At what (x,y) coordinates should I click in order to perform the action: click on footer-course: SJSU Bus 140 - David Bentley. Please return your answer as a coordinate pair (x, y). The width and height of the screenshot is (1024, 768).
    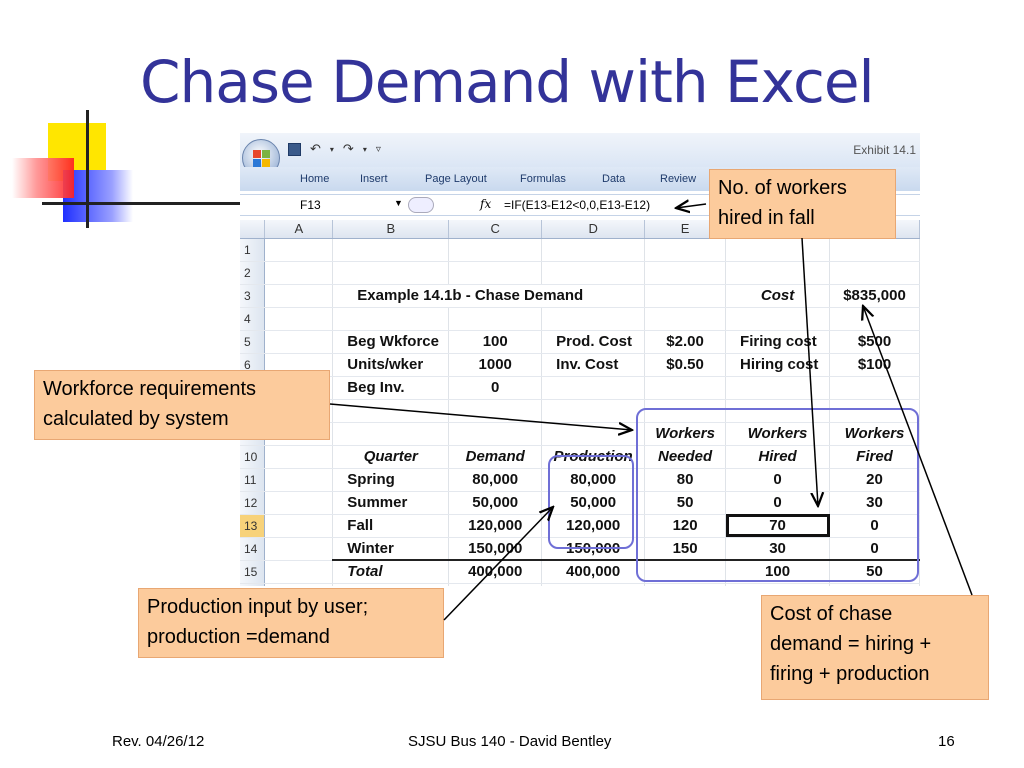
    Looking at the image, I should click on (510, 741).